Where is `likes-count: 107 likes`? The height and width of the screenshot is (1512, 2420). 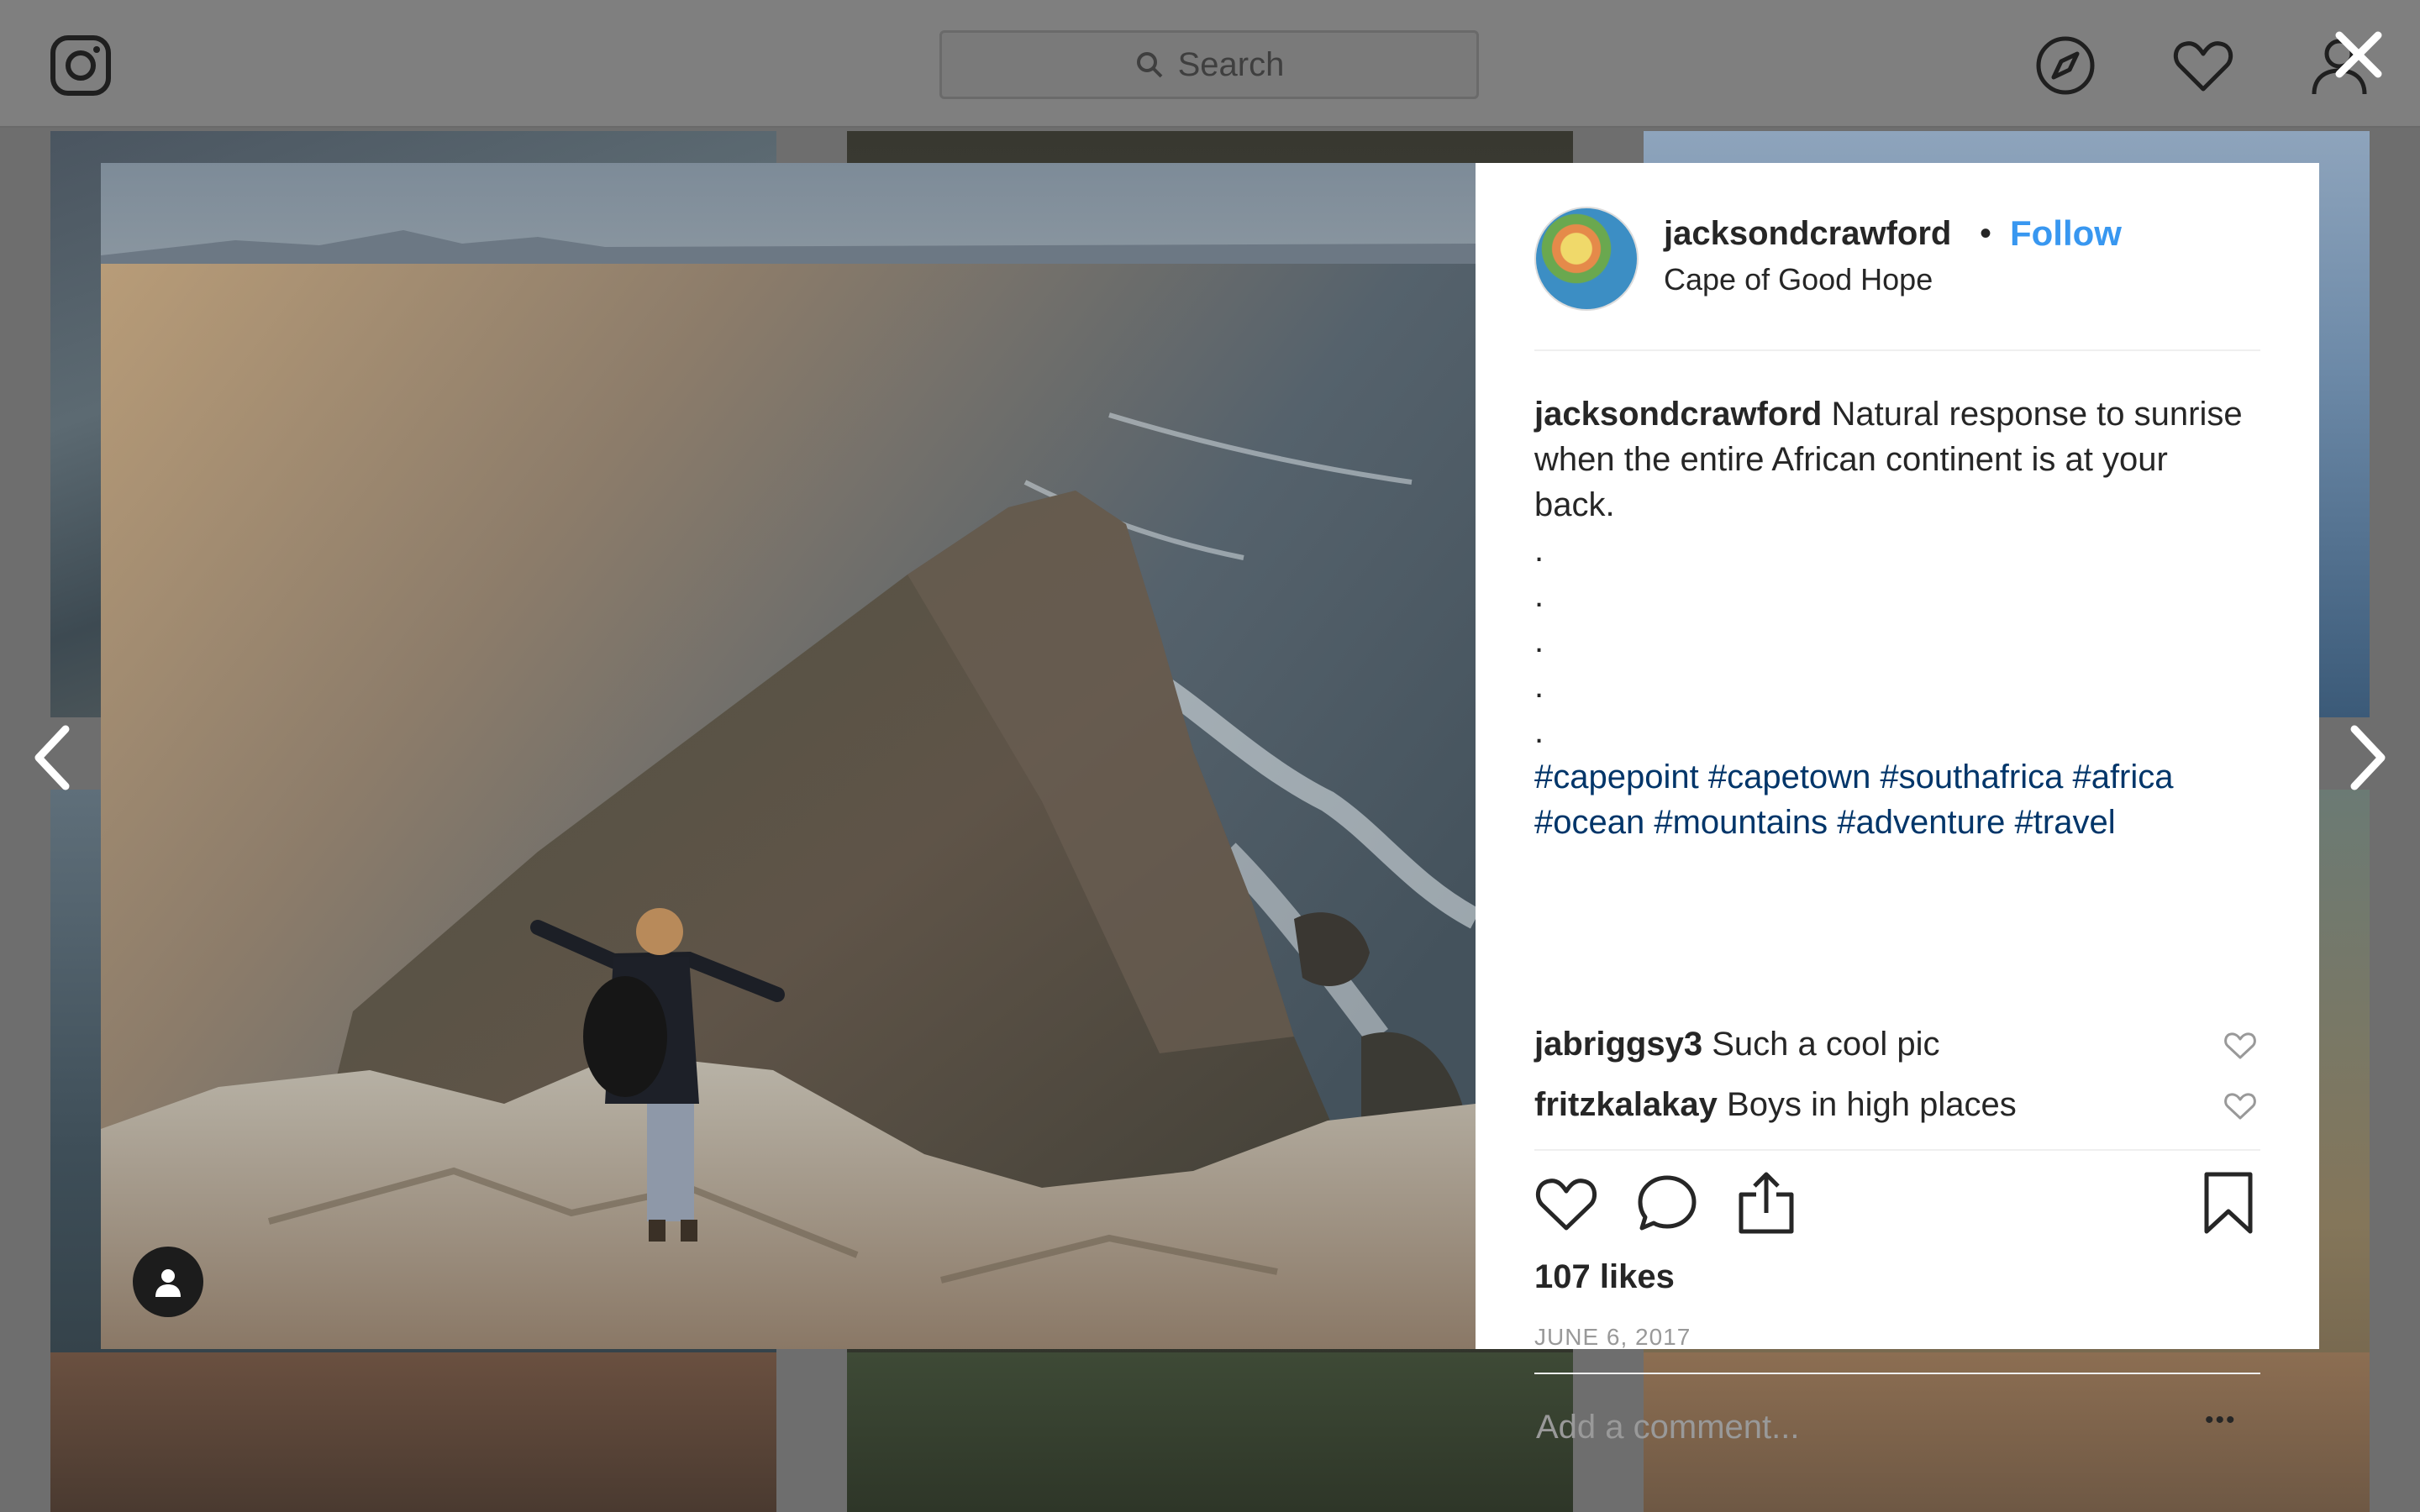 likes-count: 107 likes is located at coordinates (1604, 1277).